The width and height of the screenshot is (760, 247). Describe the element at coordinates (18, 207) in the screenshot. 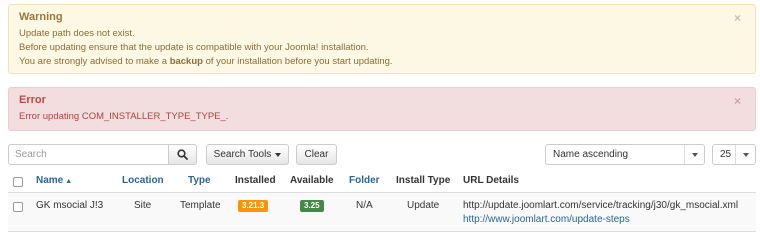

I see `row-checkbox` at that location.